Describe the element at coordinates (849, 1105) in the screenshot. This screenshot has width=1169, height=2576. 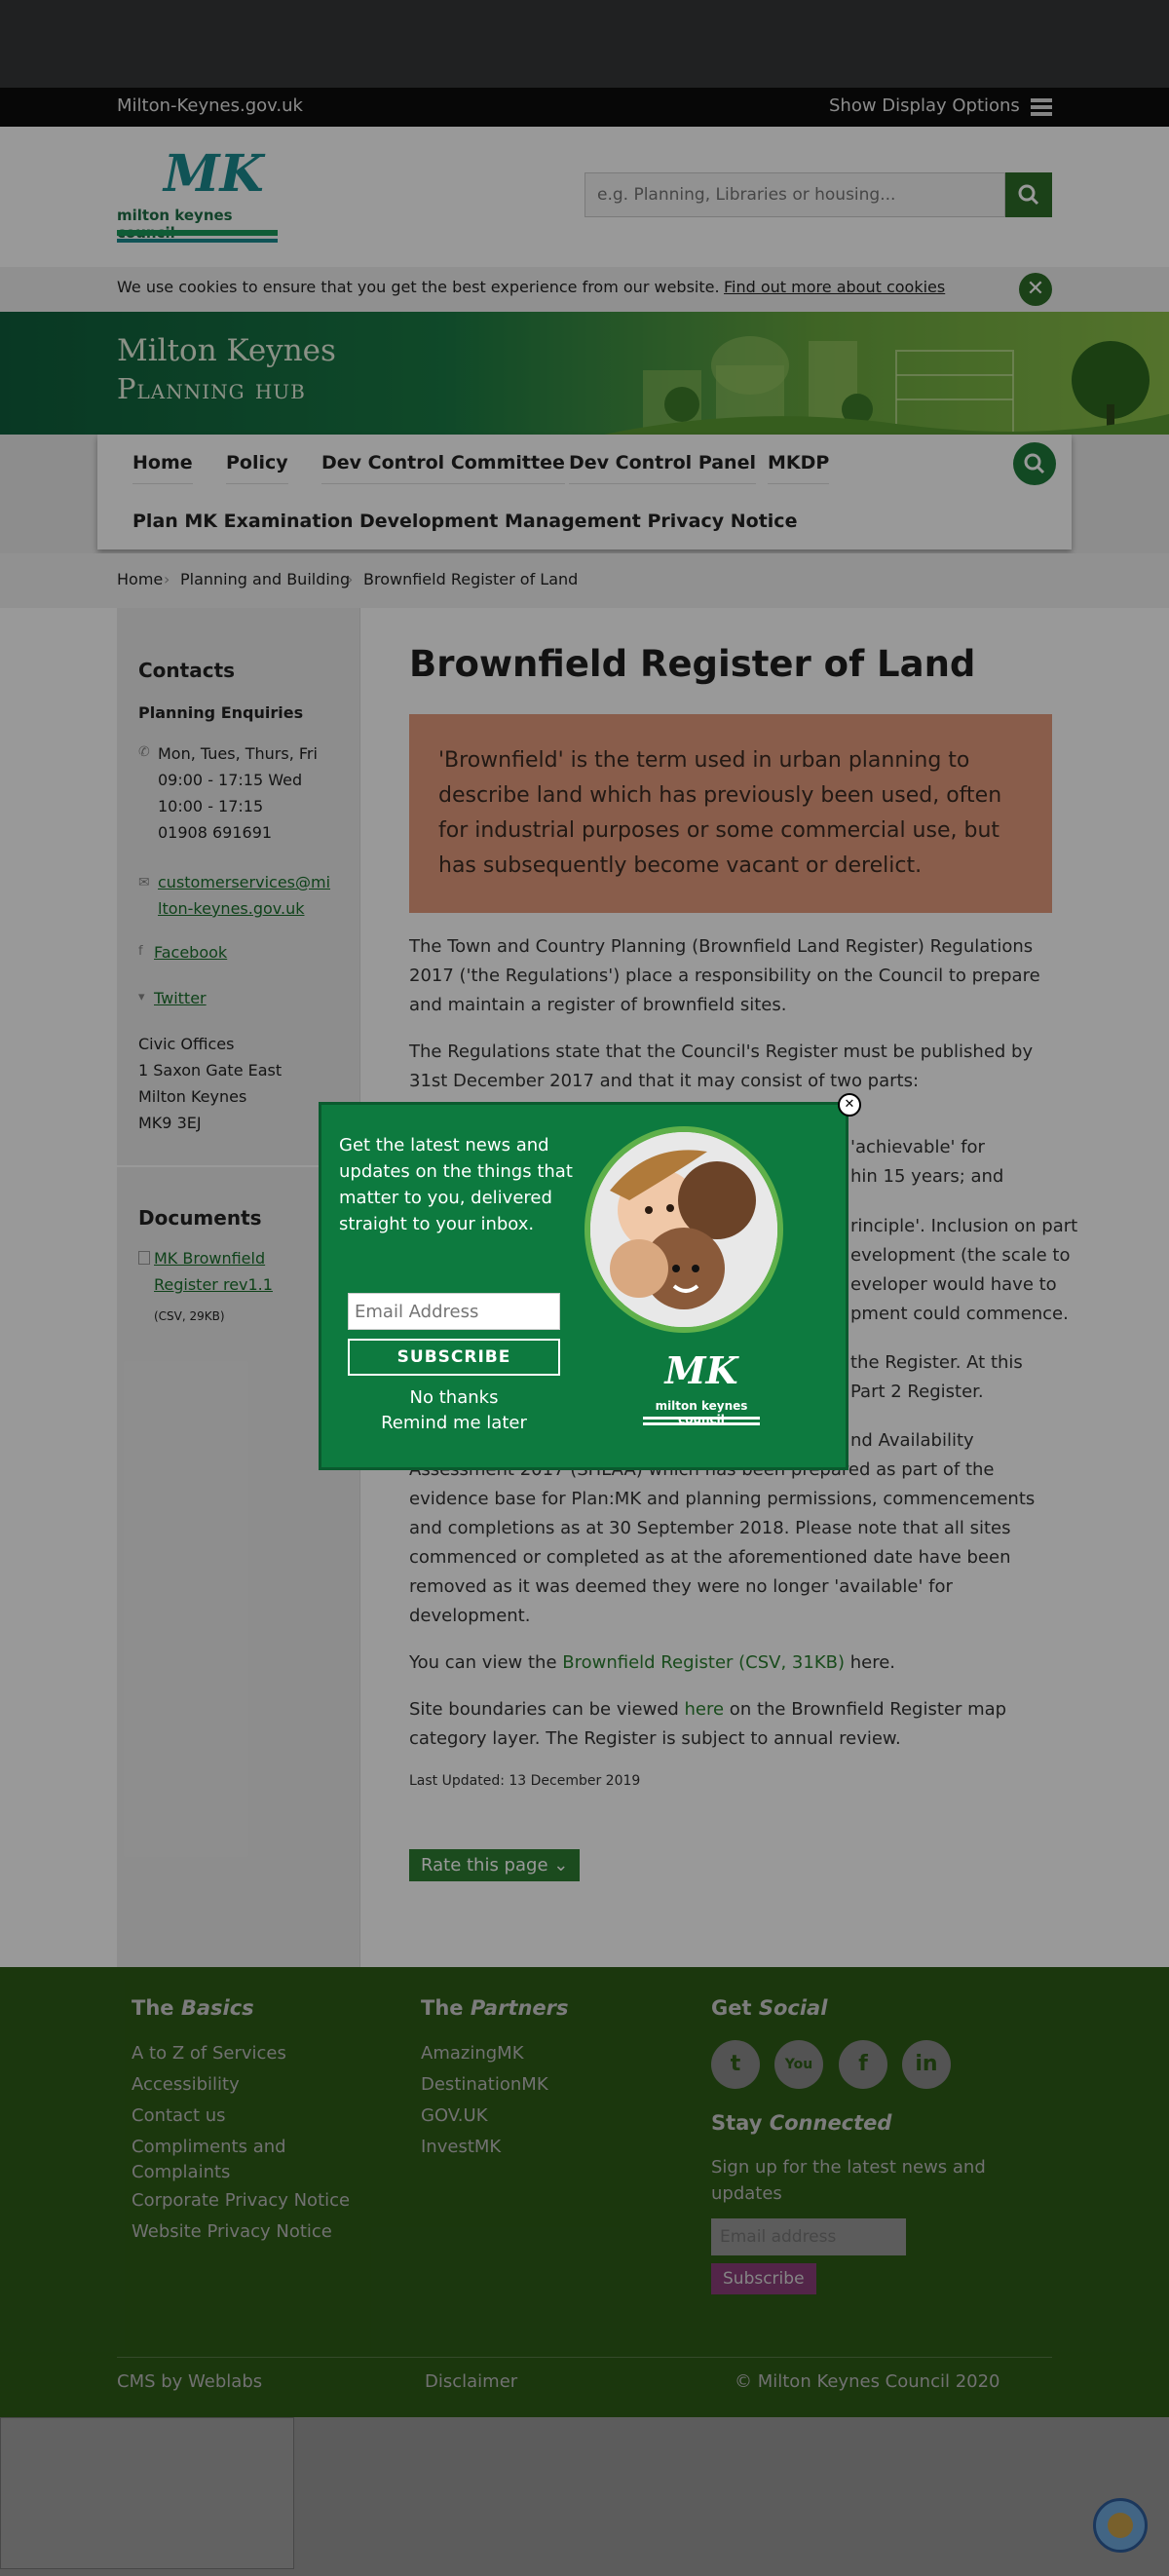
I see `close-icon: ✕` at that location.